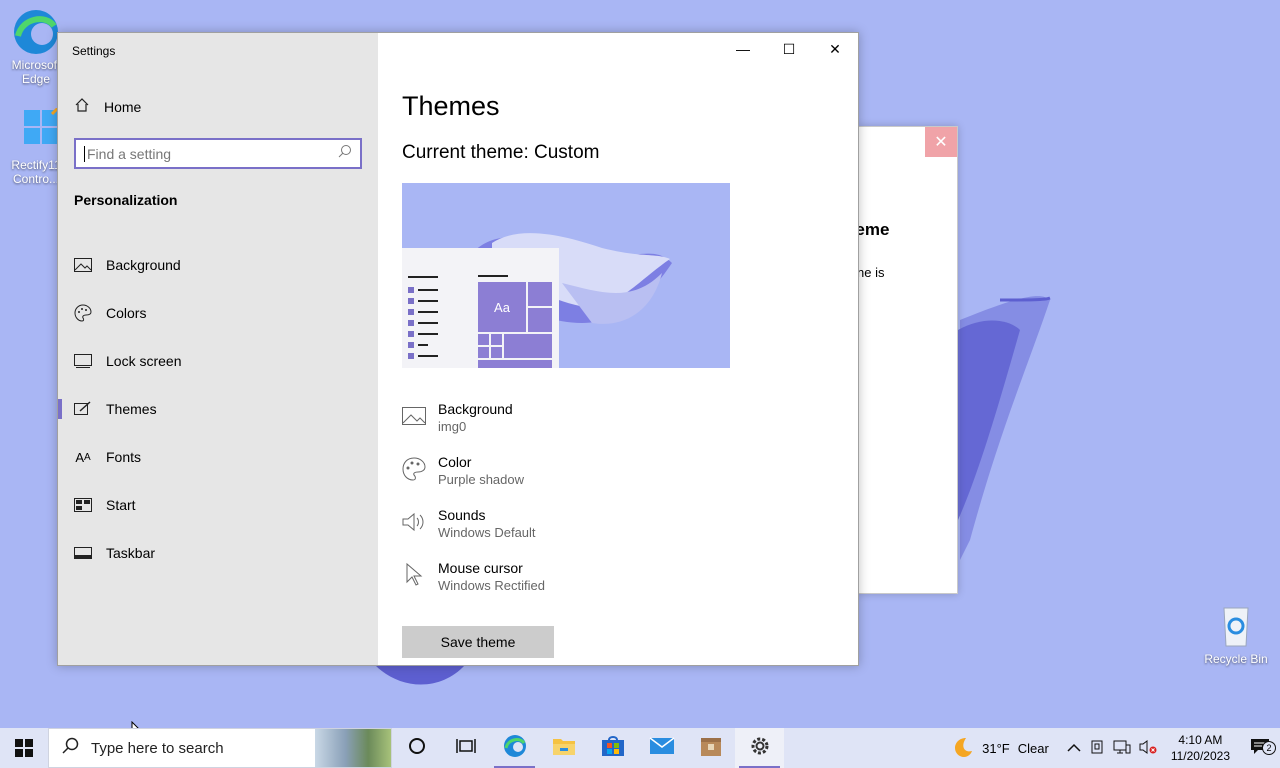  I want to click on sidebar-item-themes: Themes, so click(218, 409).